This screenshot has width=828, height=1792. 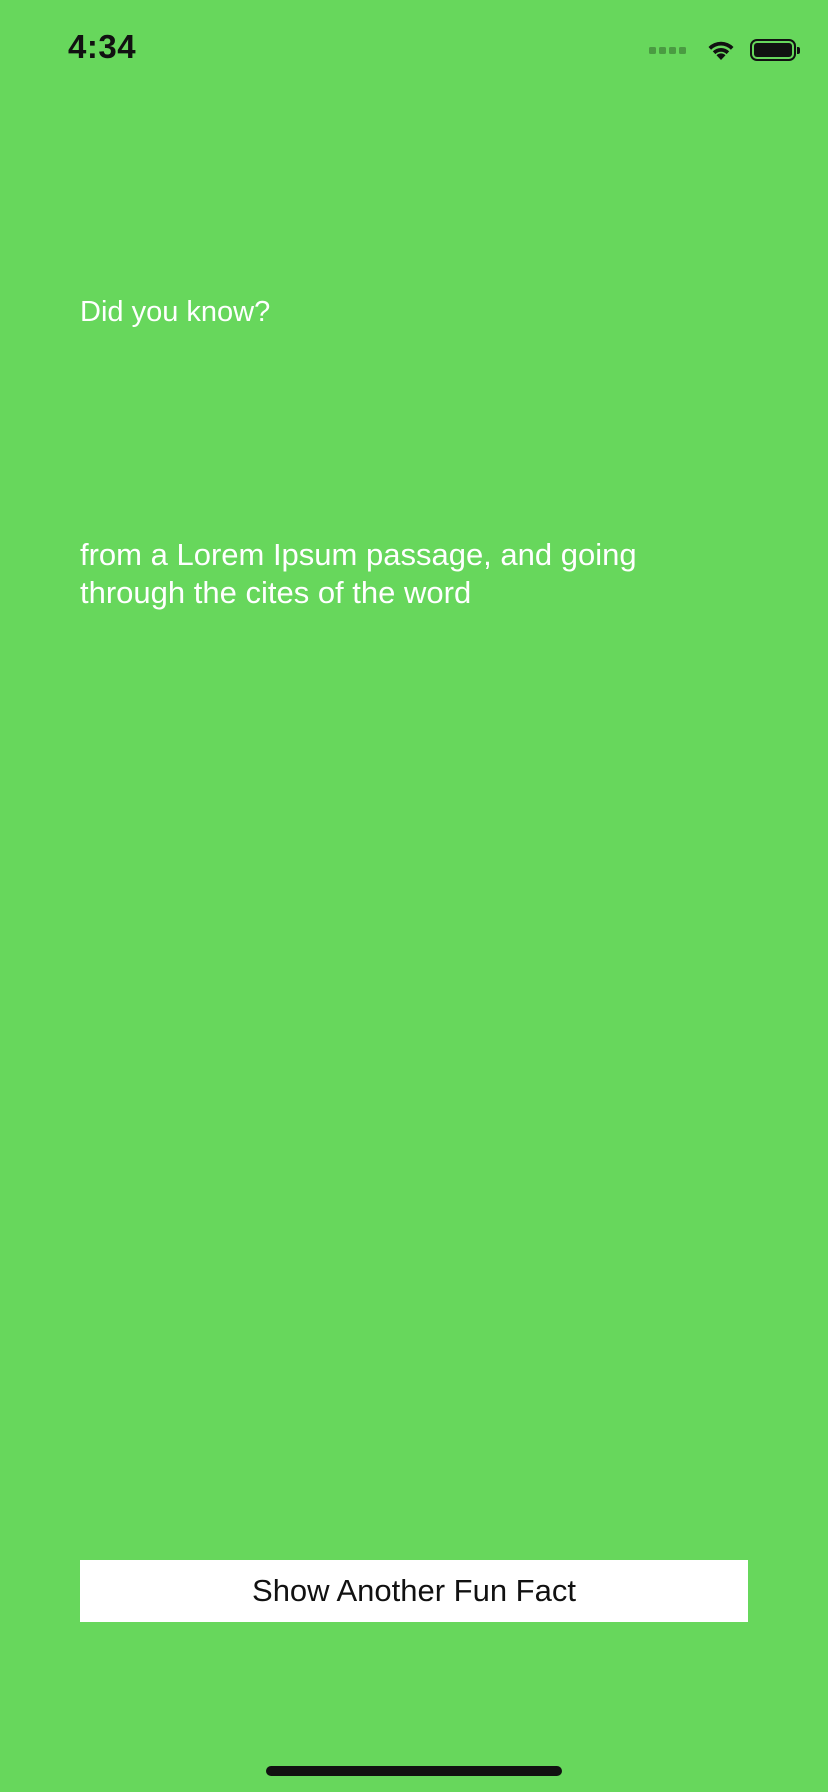 What do you see at coordinates (667, 50) in the screenshot?
I see `cellular-signal-icon` at bounding box center [667, 50].